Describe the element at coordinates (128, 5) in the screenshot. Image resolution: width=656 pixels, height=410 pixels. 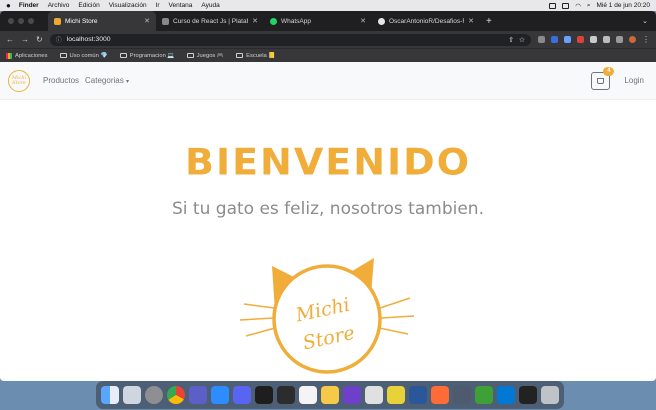
I see `menu-visualizacion: Visualización` at that location.